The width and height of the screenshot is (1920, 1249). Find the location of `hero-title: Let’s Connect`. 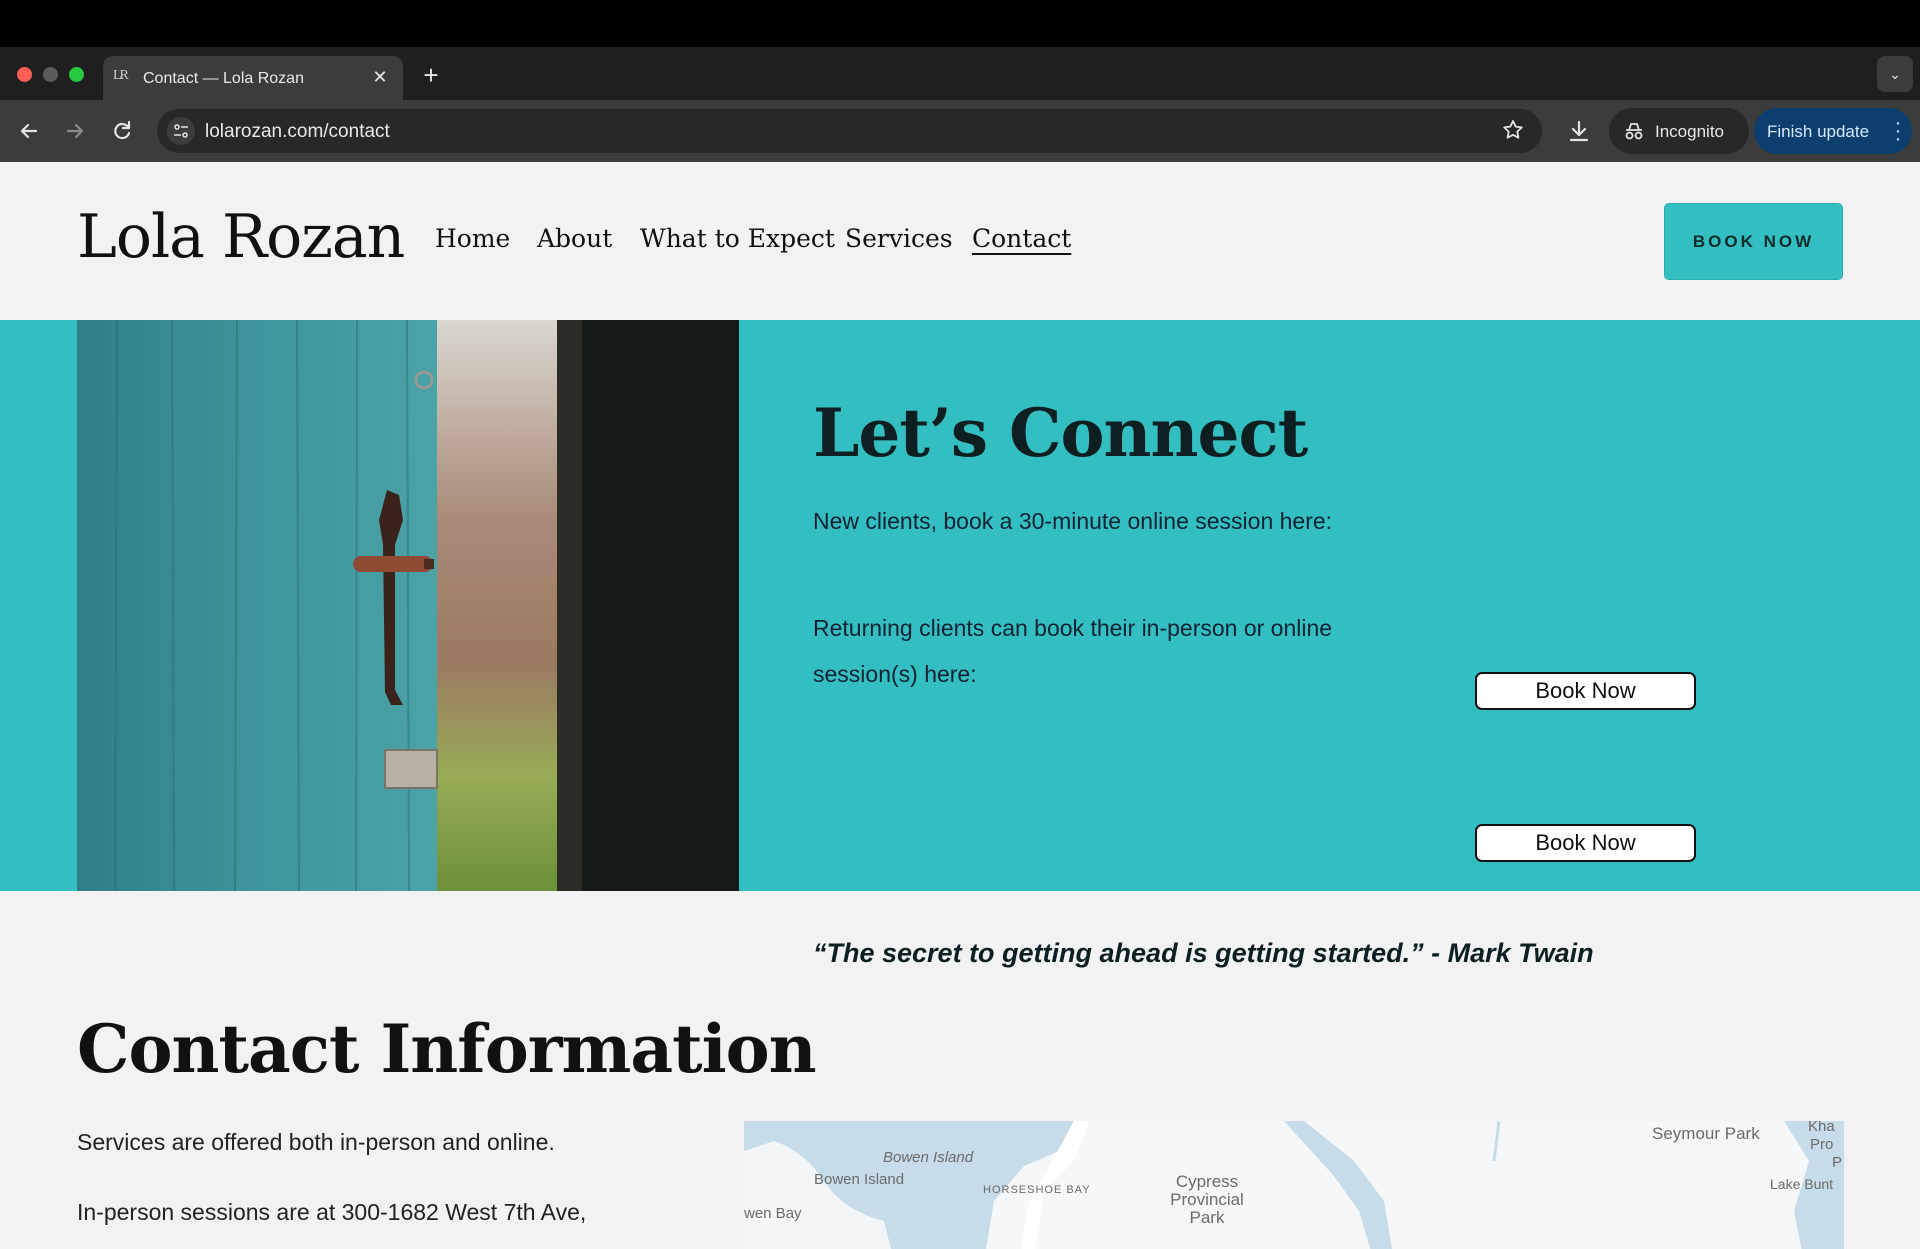

hero-title: Let’s Connect is located at coordinates (1060, 433).